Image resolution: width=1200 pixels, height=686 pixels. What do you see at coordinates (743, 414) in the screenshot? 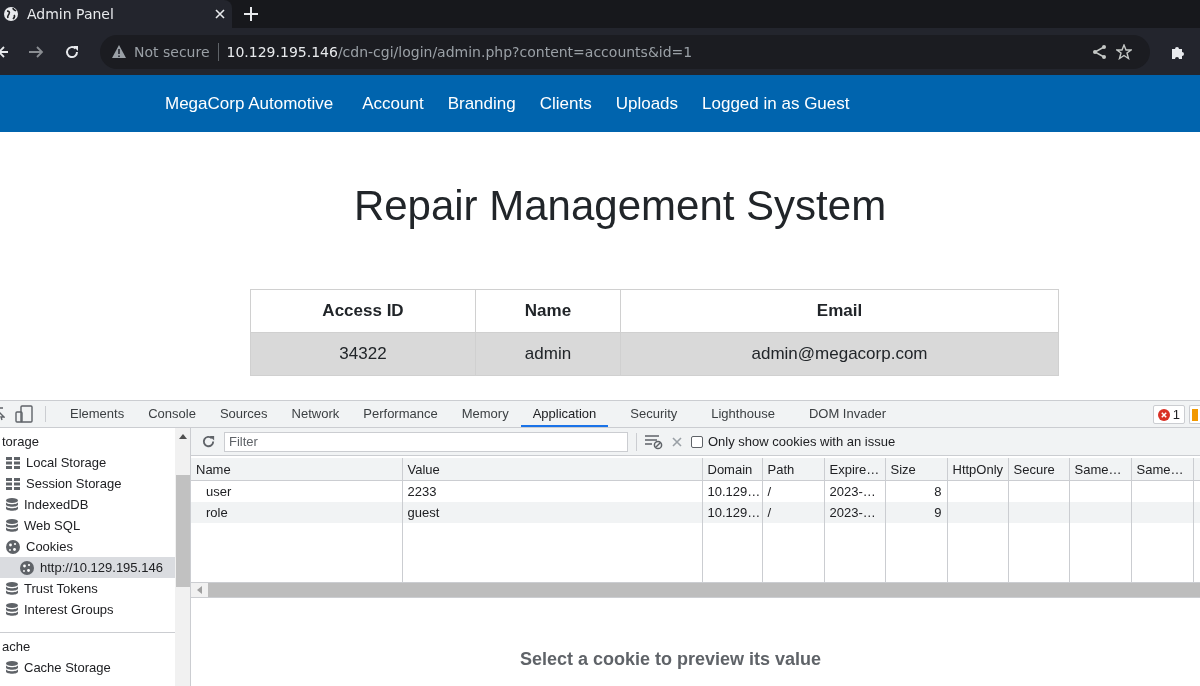
I see `devtools-tab: Lighthouse` at bounding box center [743, 414].